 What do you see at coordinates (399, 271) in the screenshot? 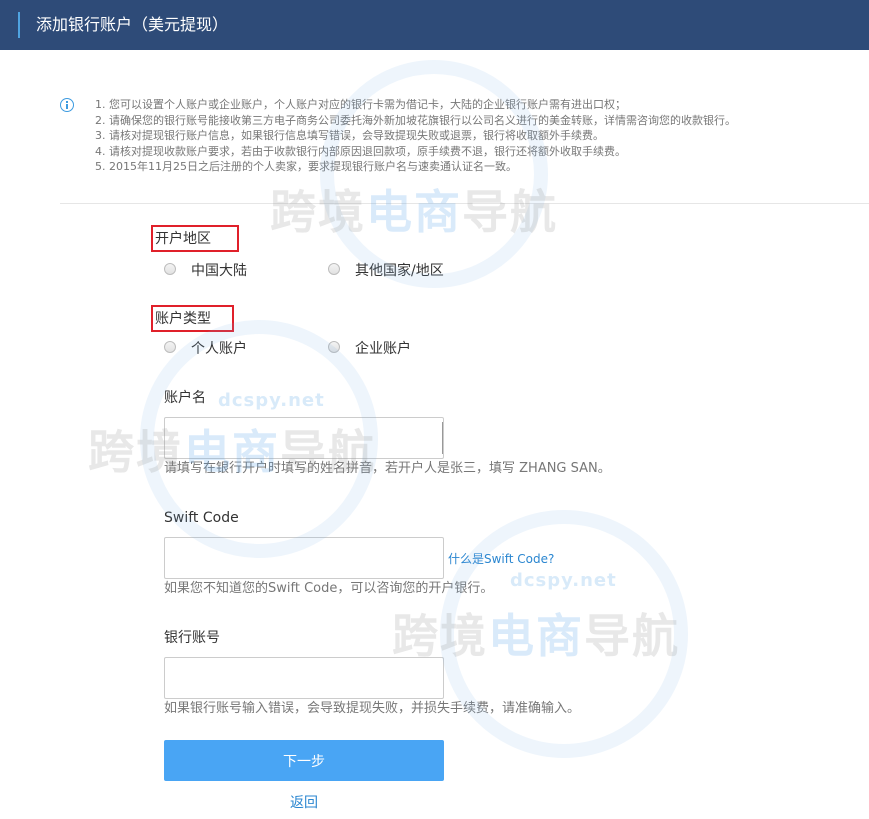
I see `radio-region-other-label: 其他国家/地区` at bounding box center [399, 271].